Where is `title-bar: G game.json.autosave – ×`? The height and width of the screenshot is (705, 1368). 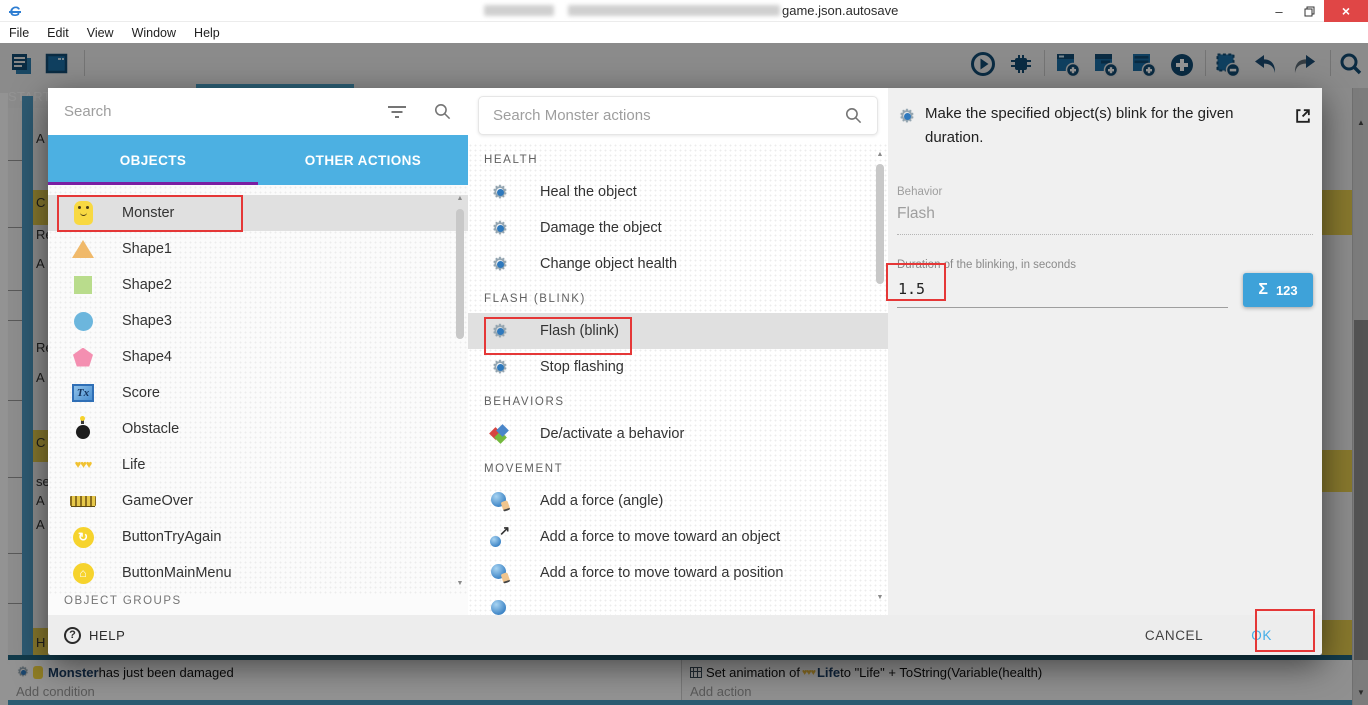
title-bar: G game.json.autosave – × is located at coordinates (684, 11).